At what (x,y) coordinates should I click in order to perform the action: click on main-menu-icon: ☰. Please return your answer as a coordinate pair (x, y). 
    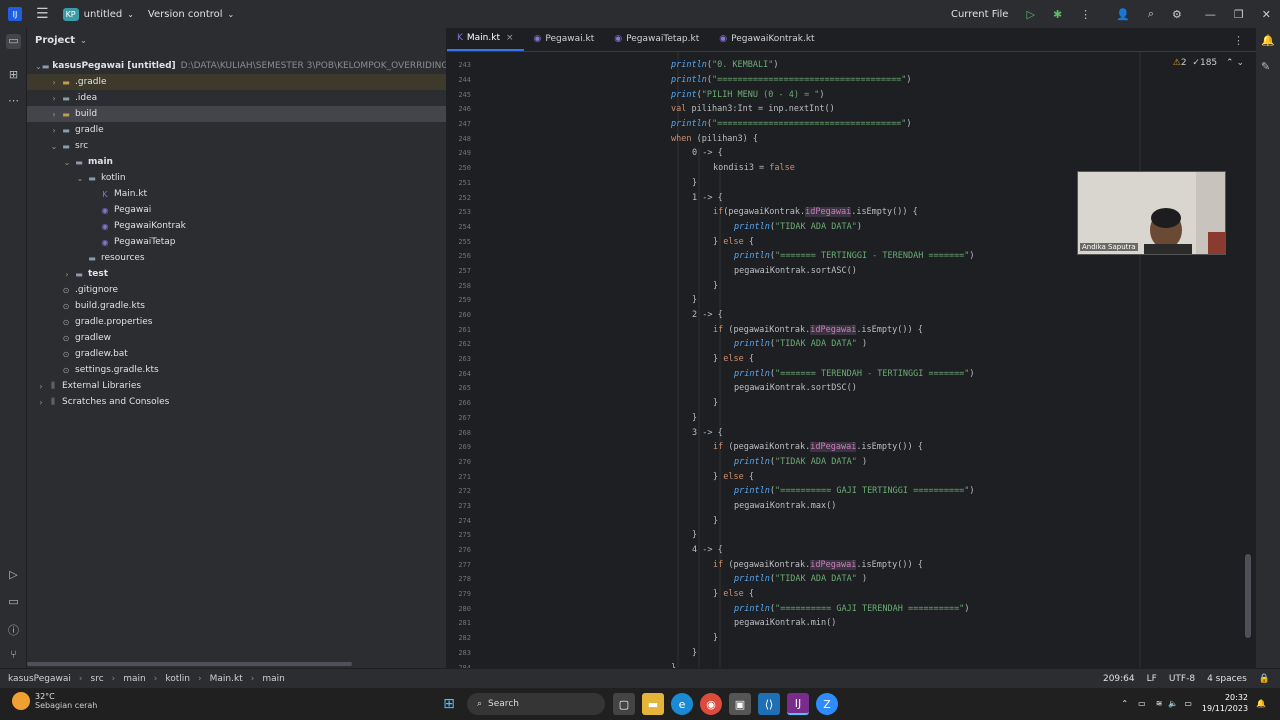
    Looking at the image, I should click on (42, 14).